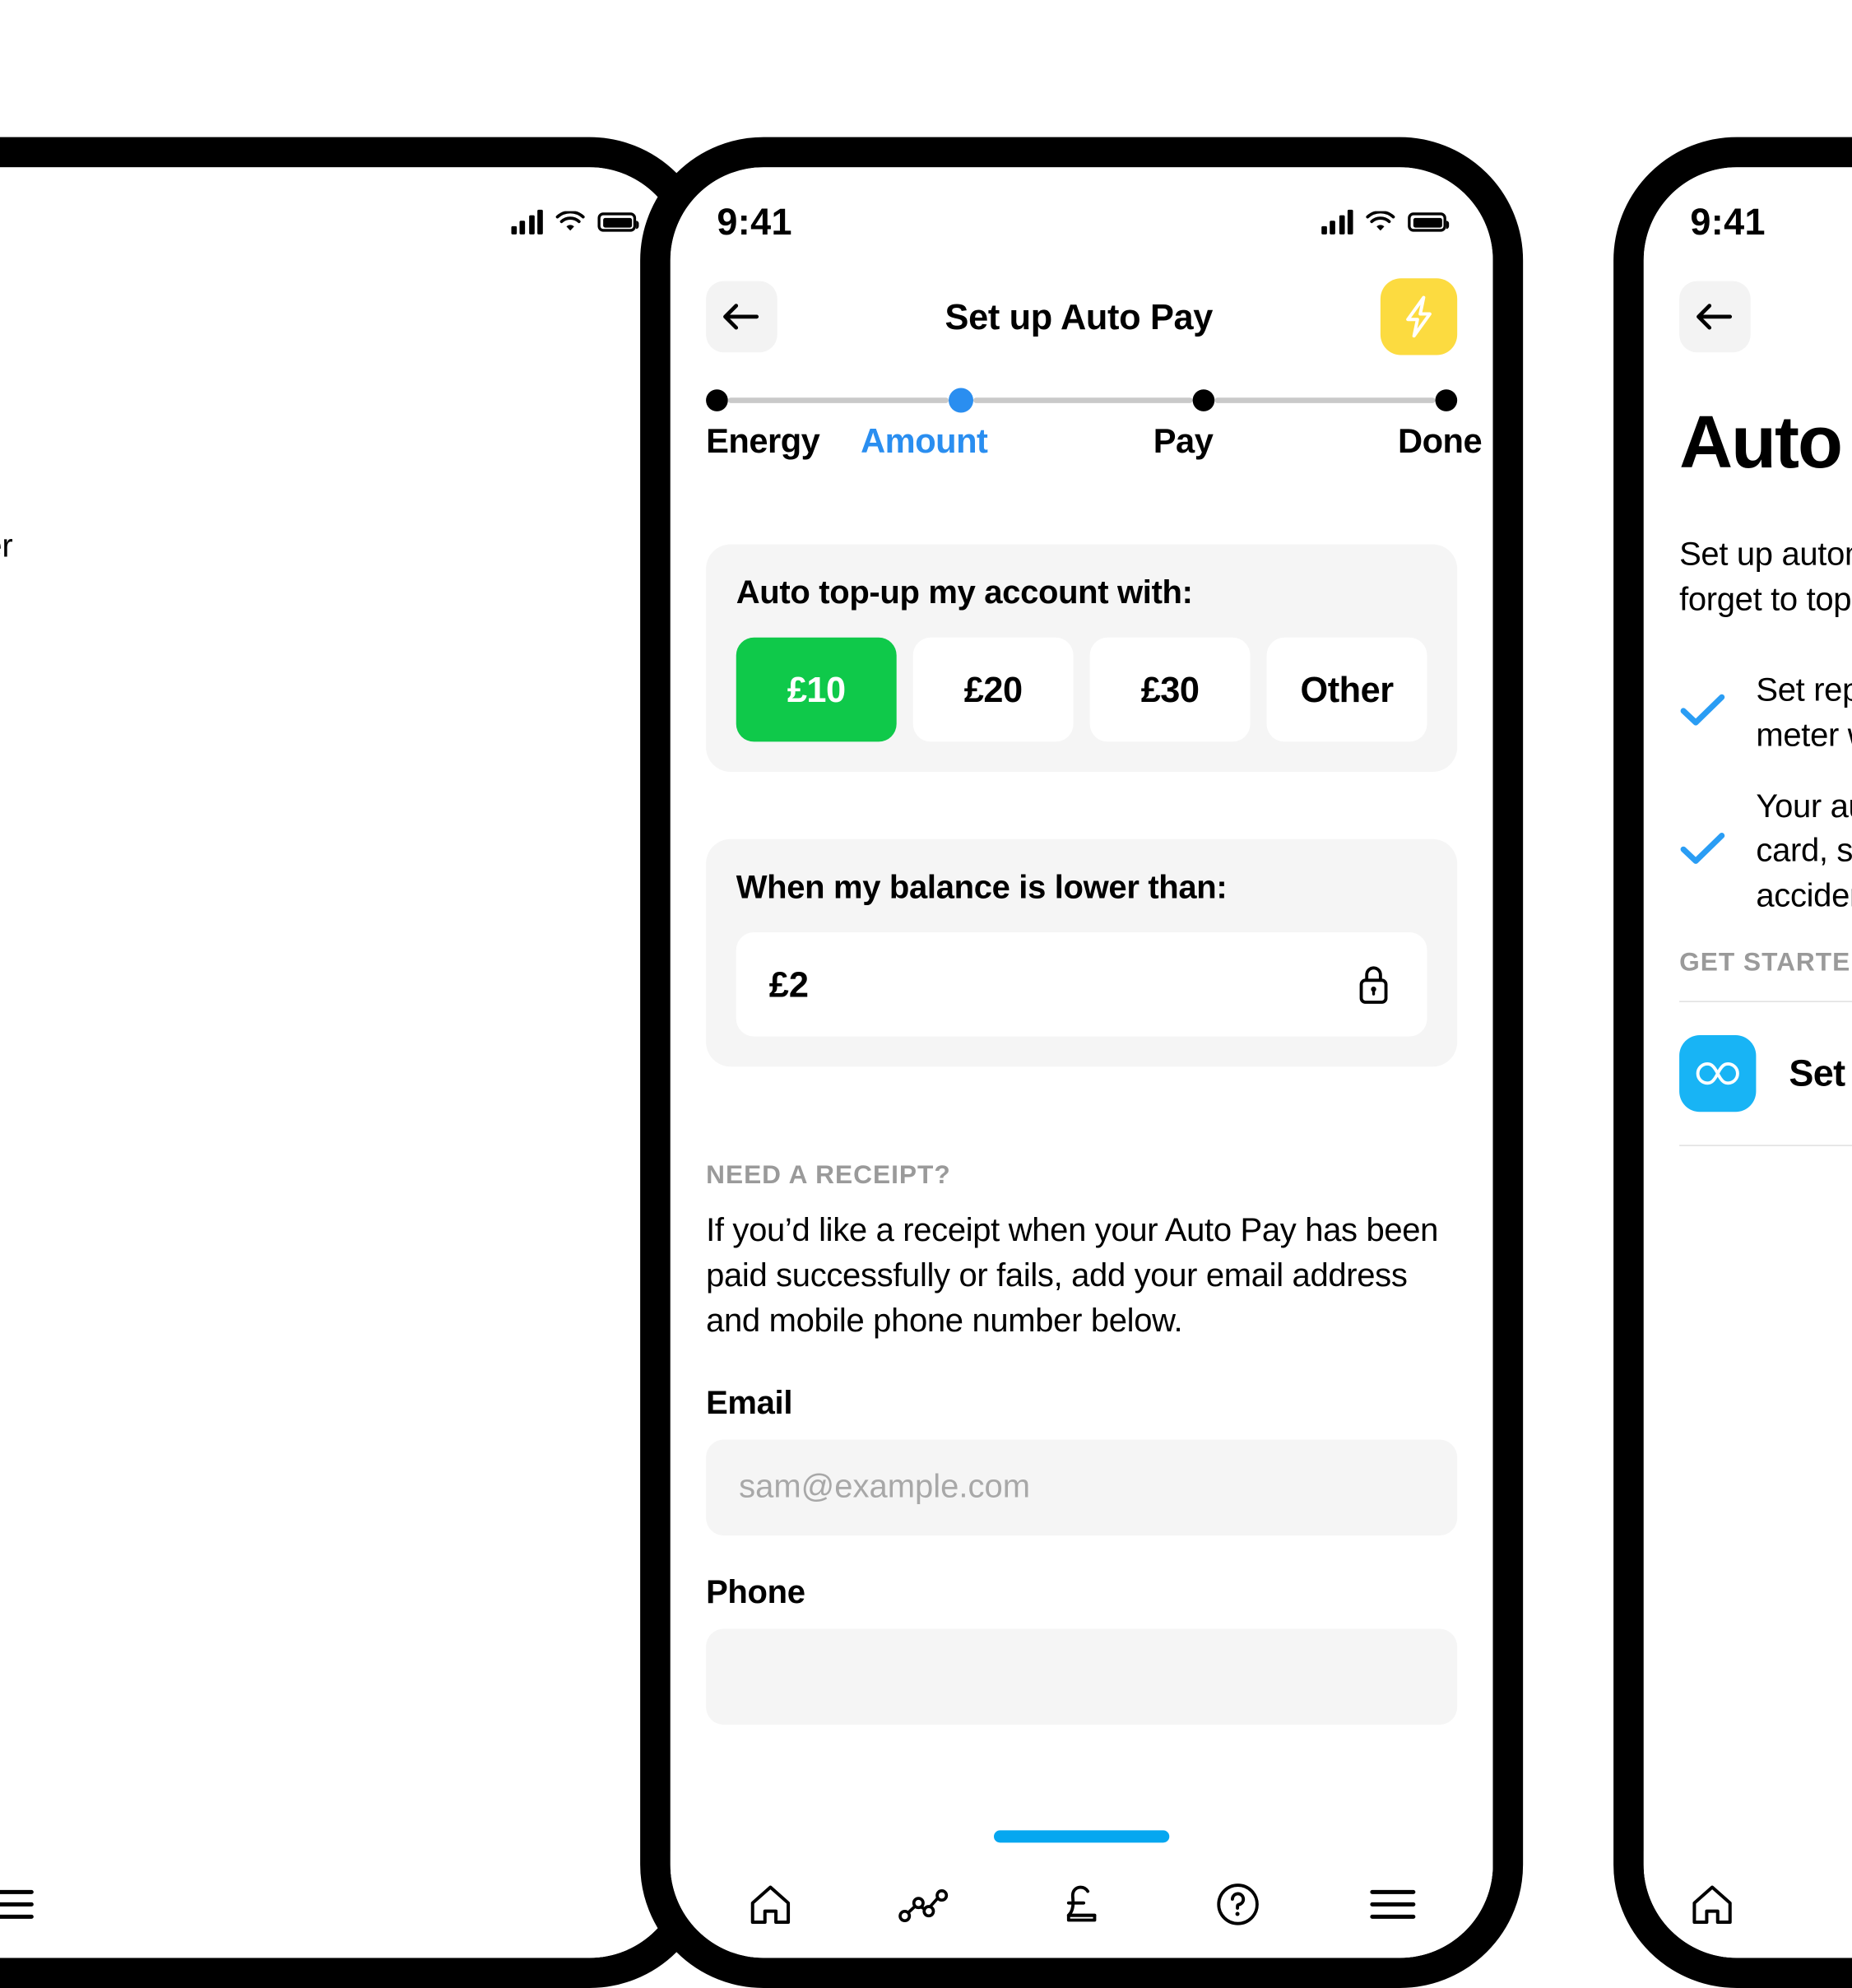 This screenshot has width=1852, height=1988. I want to click on pound-icon, so click(1081, 1903).